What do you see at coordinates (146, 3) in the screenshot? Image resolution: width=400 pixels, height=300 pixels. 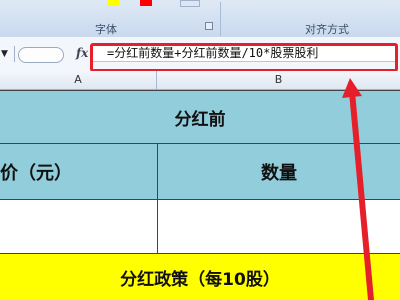 I see `font-color-swatch` at bounding box center [146, 3].